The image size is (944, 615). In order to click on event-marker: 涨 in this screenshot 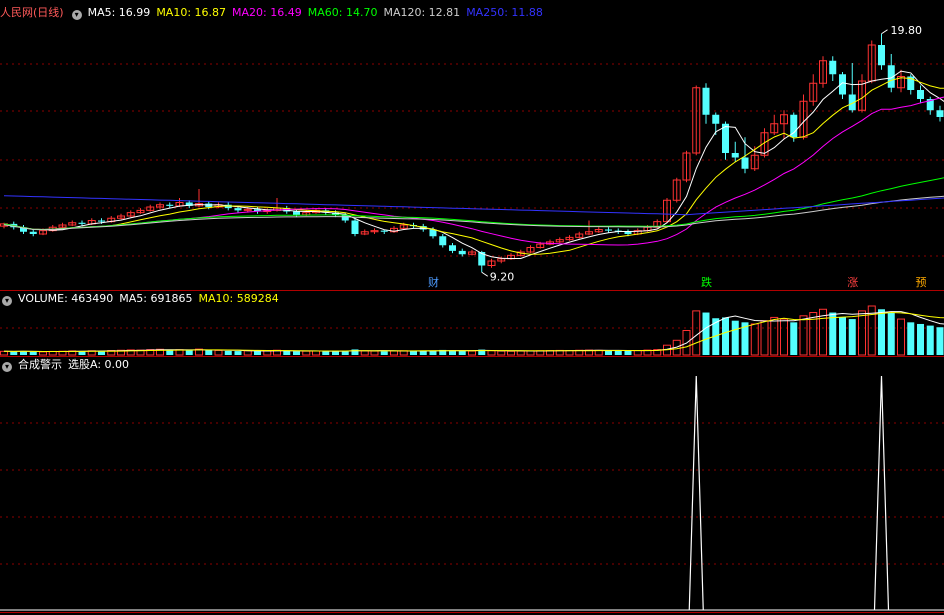, I will do `click(852, 282)`.